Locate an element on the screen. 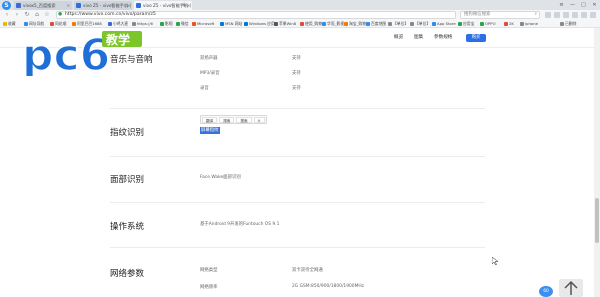 This screenshot has height=297, width=600. bookmark-label: OPPO is located at coordinates (490, 23).